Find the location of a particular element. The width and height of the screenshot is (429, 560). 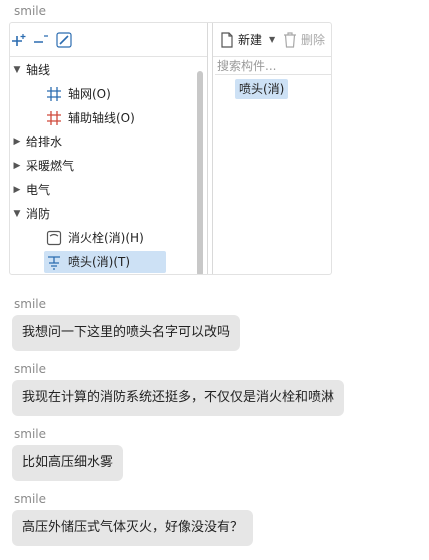

sprinkler-icon is located at coordinates (54, 263).